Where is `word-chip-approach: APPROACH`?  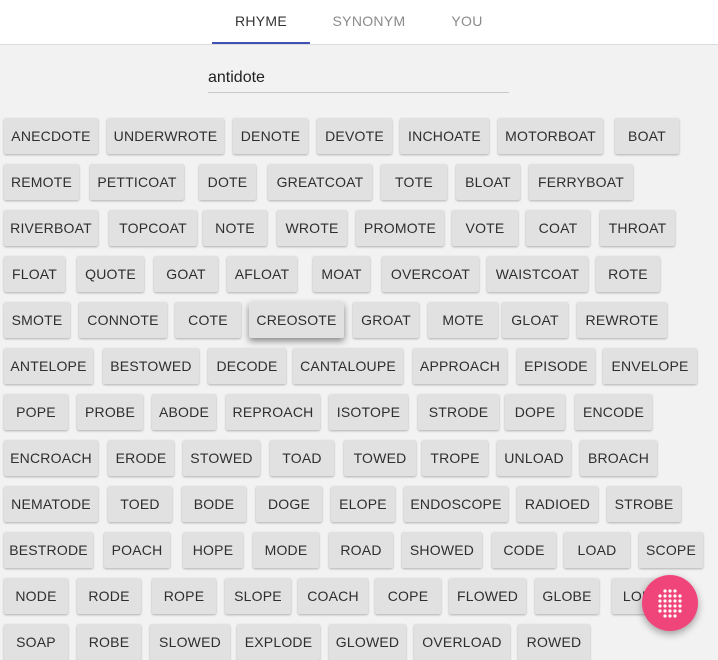
word-chip-approach: APPROACH is located at coordinates (460, 366).